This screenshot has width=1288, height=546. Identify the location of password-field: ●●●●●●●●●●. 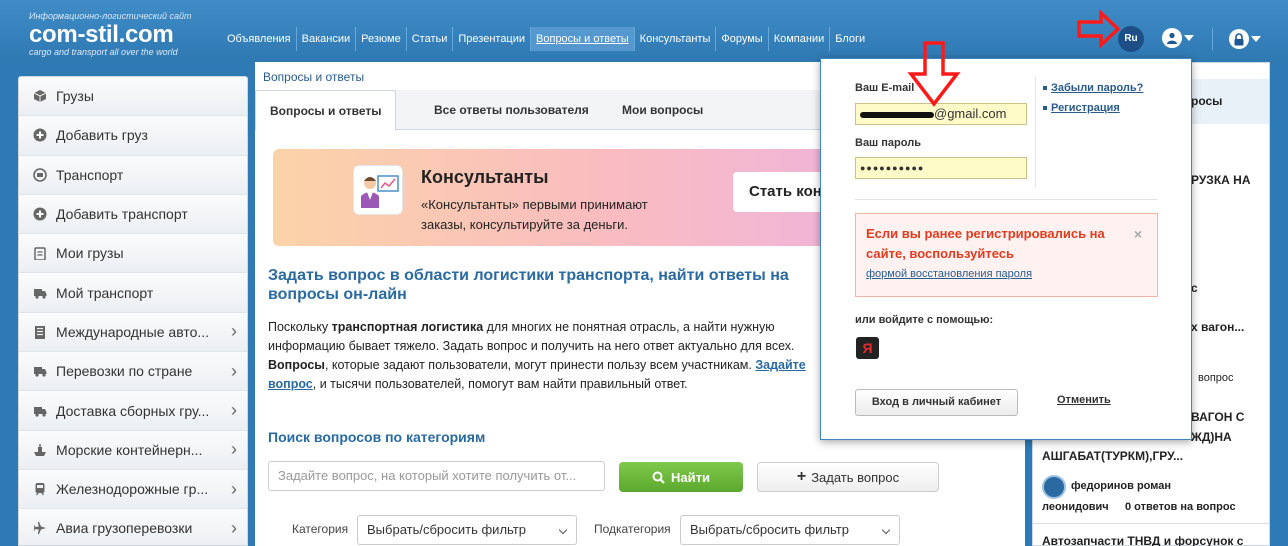
(941, 168).